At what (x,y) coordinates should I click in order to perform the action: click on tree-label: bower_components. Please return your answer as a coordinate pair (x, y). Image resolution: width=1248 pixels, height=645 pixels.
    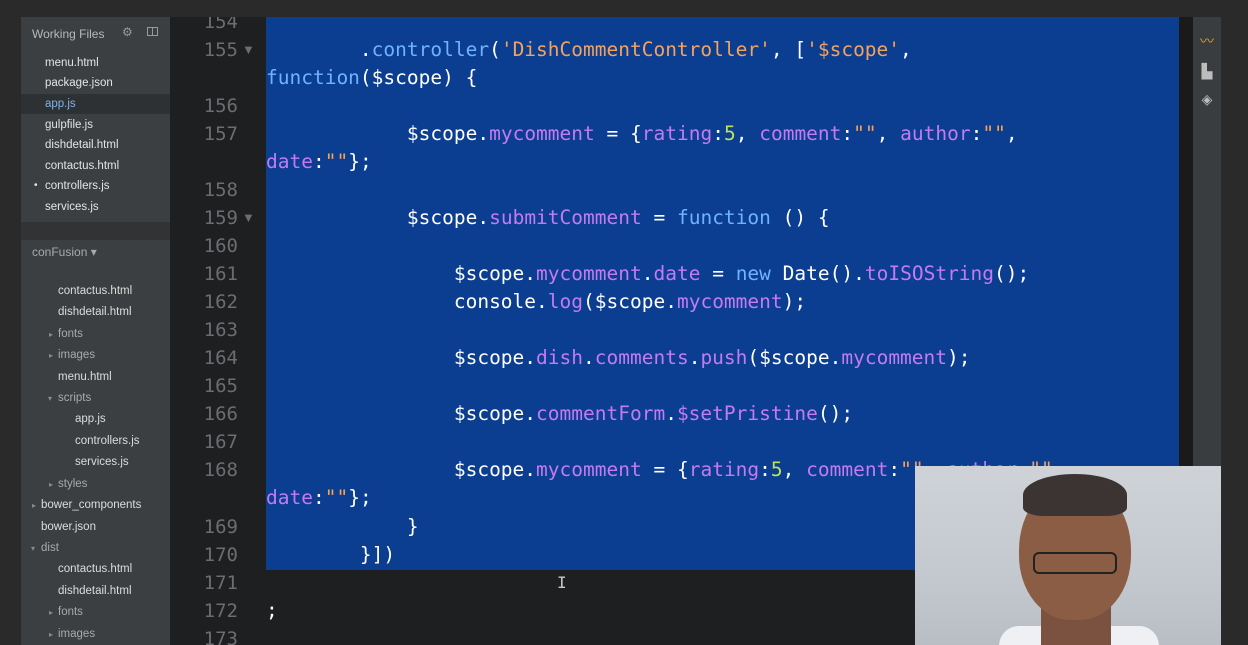
    Looking at the image, I should click on (91, 505).